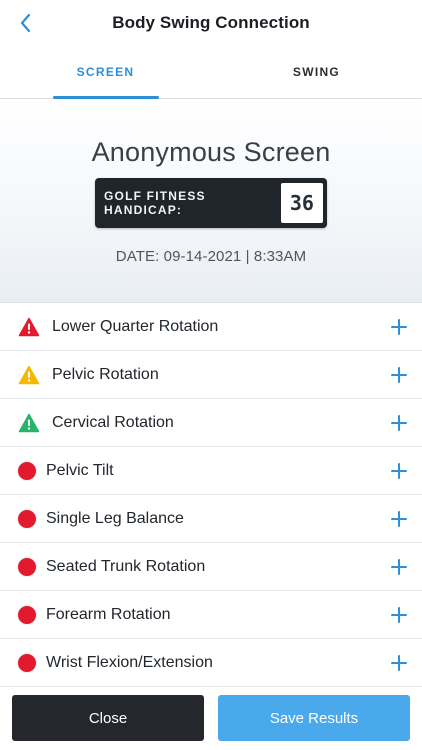 The width and height of the screenshot is (422, 750). Describe the element at coordinates (115, 518) in the screenshot. I see `item-label: Single Leg Balance` at that location.